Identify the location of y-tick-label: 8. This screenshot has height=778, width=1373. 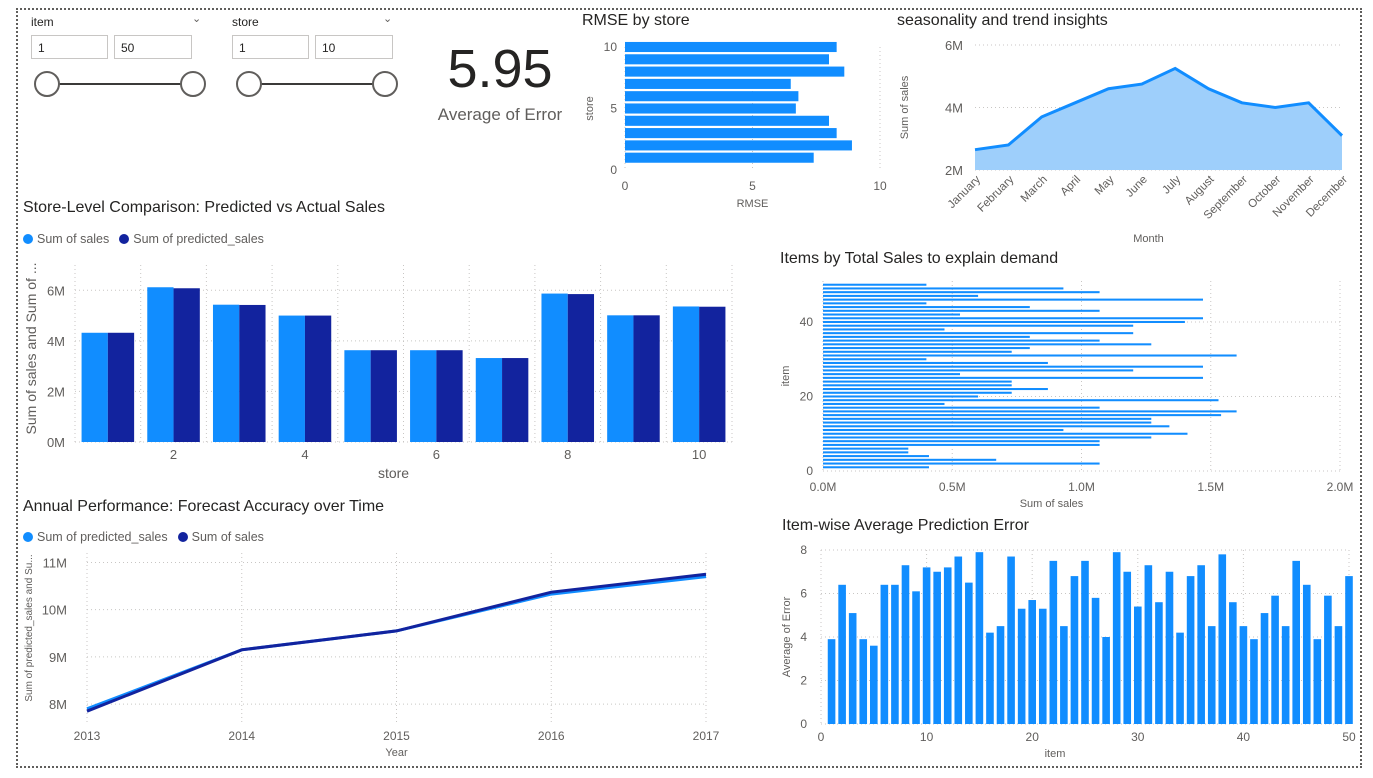
(803, 550).